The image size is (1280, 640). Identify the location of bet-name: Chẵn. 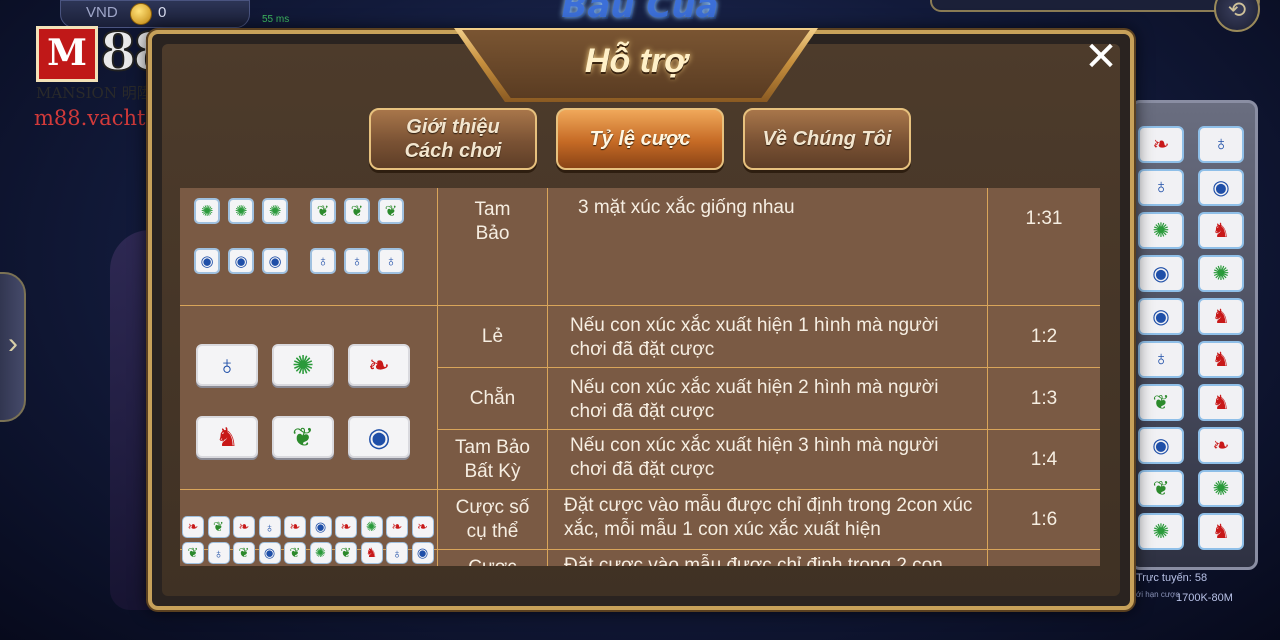
(493, 398).